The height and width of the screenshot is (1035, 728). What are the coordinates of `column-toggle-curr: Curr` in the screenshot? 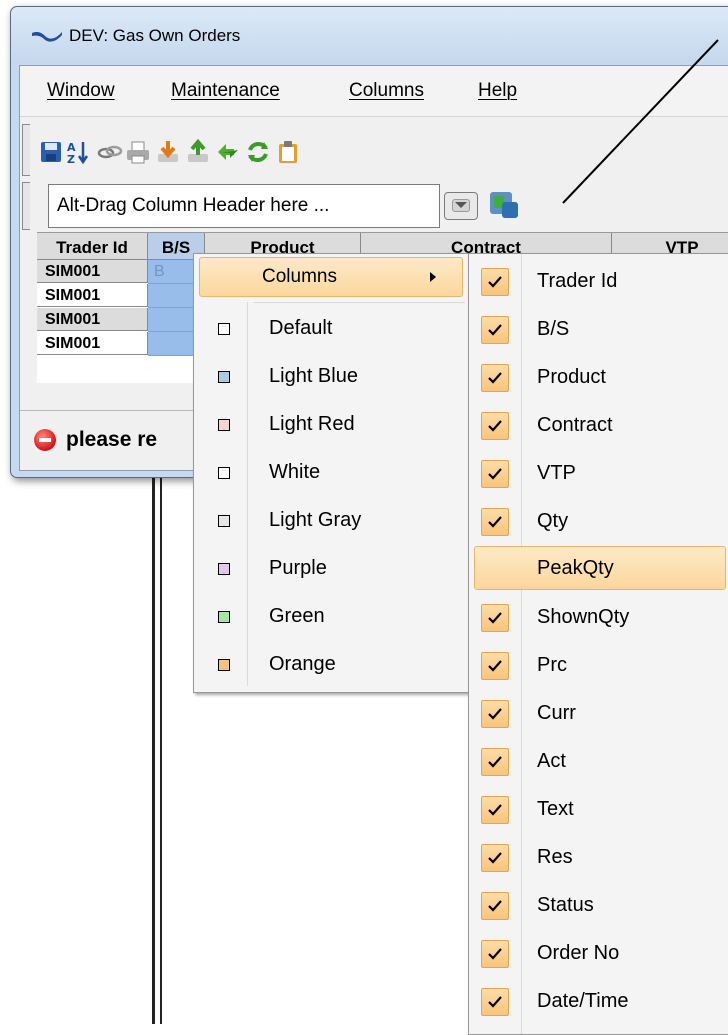 It's located at (598, 714).